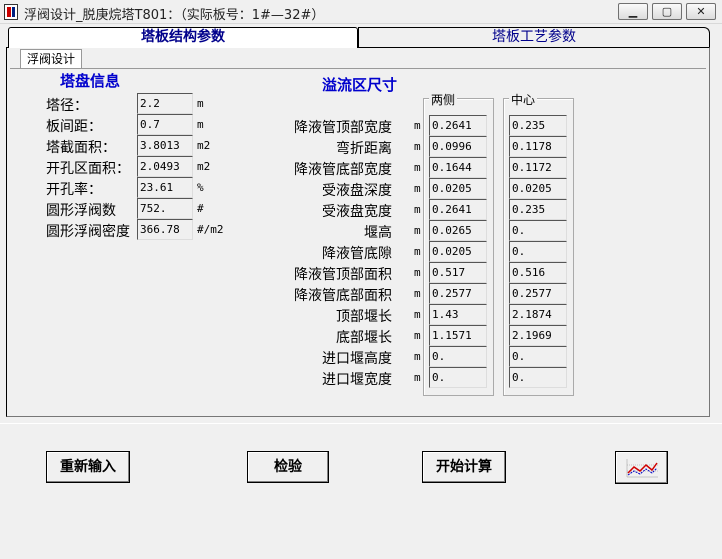  I want to click on center-value-field: 0.0205, so click(538, 188).